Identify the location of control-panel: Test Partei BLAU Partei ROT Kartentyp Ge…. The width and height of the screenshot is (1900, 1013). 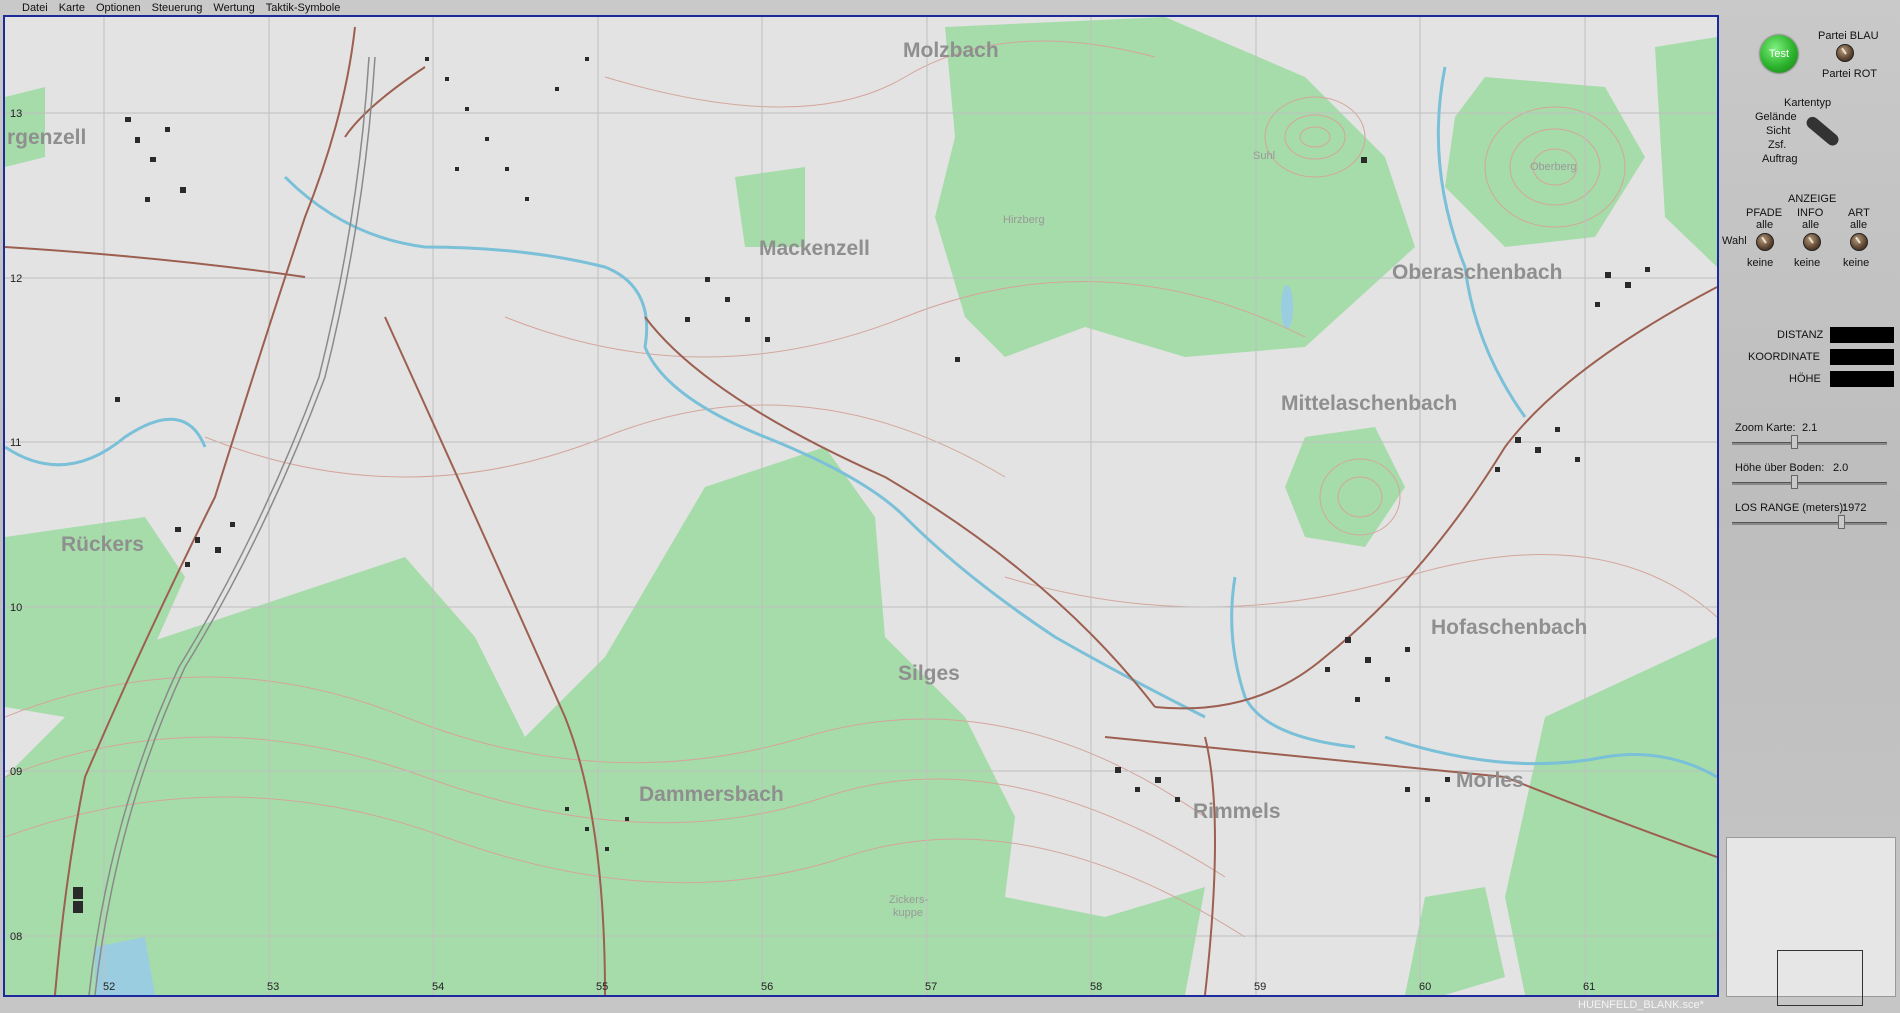
(1811, 510).